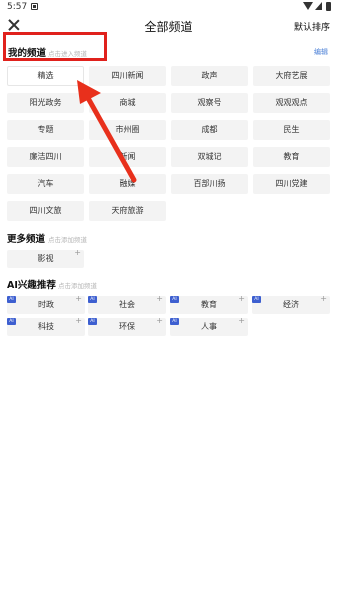 Image resolution: width=337 pixels, height=600 pixels. Describe the element at coordinates (291, 130) in the screenshot. I see `my-channel-item: 民生` at that location.